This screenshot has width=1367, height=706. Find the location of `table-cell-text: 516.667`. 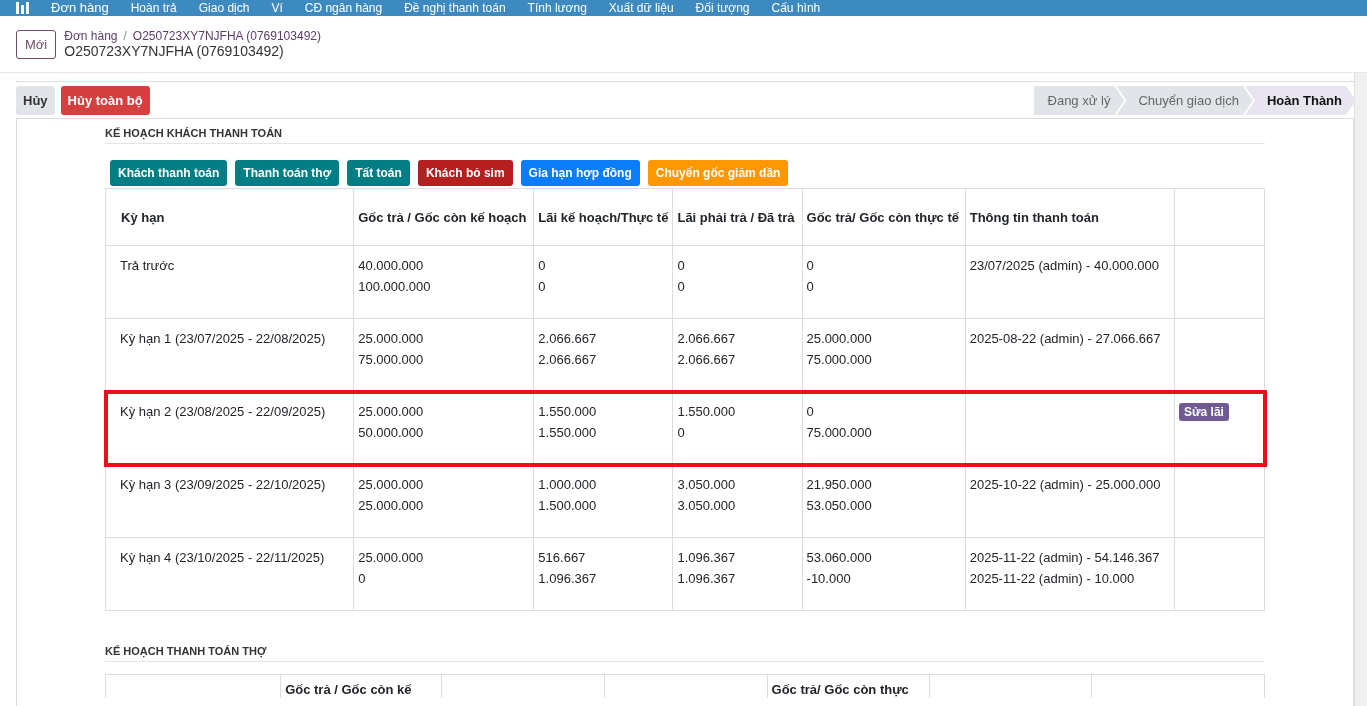

table-cell-text: 516.667 is located at coordinates (562, 558).